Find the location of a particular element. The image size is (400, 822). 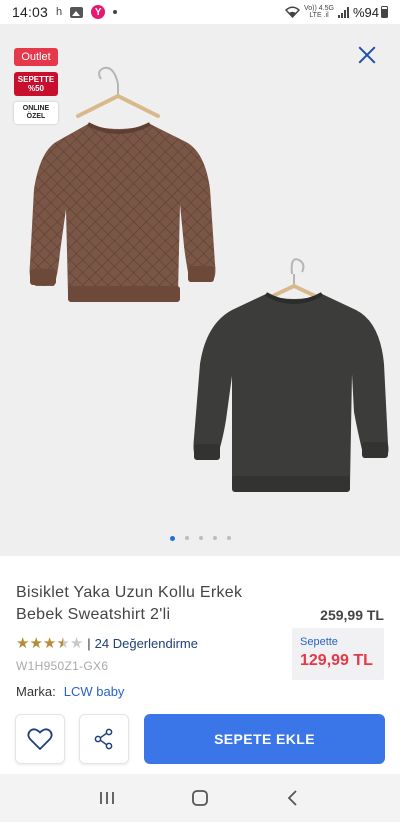

signal-icon is located at coordinates (343, 12).